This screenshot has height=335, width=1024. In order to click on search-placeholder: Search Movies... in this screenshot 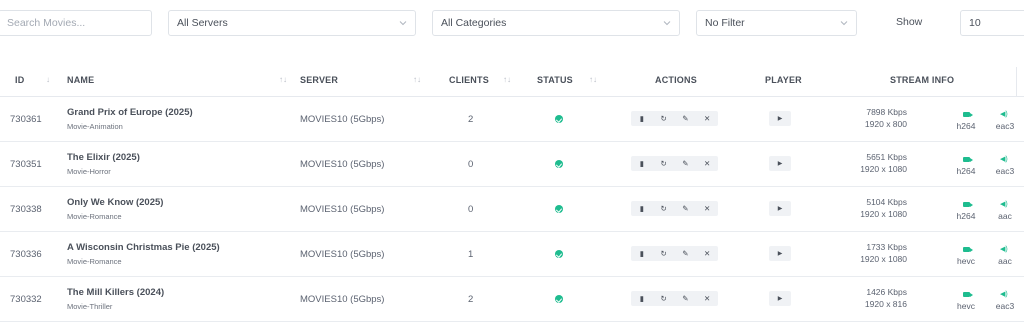, I will do `click(46, 23)`.